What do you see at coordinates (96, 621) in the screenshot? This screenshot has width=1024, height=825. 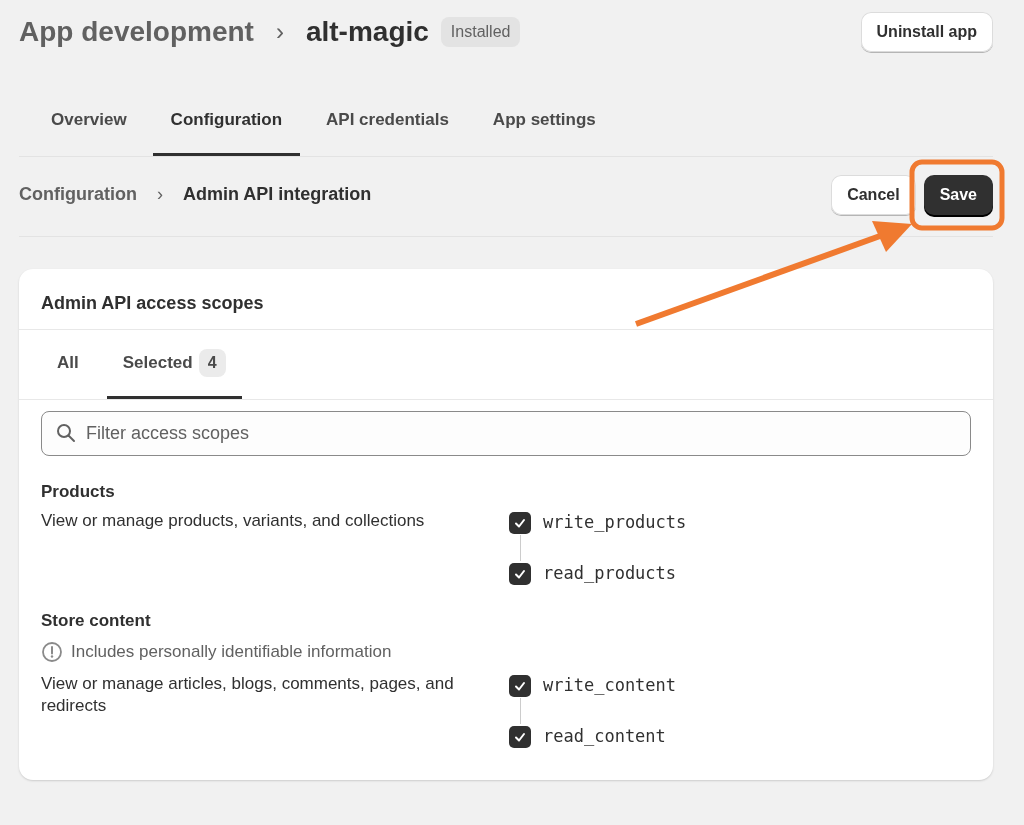 I see `section-title: Store content` at bounding box center [96, 621].